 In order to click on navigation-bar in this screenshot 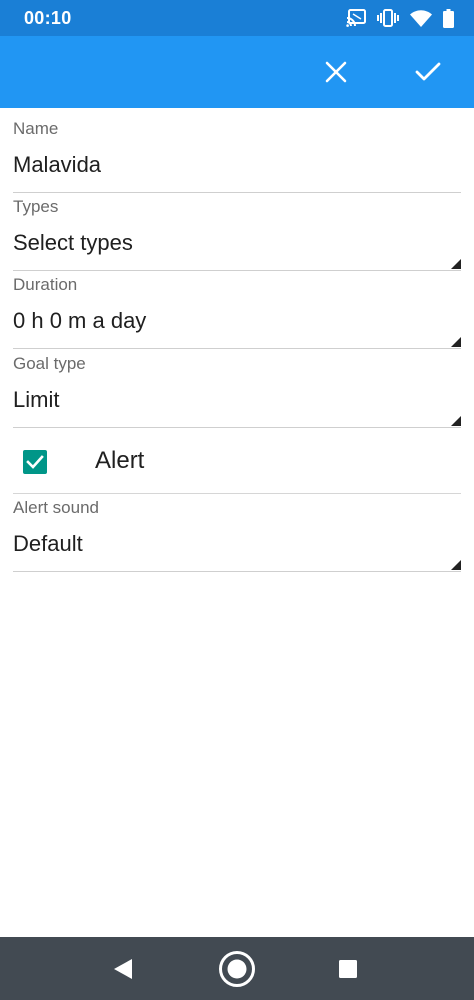, I will do `click(237, 968)`.